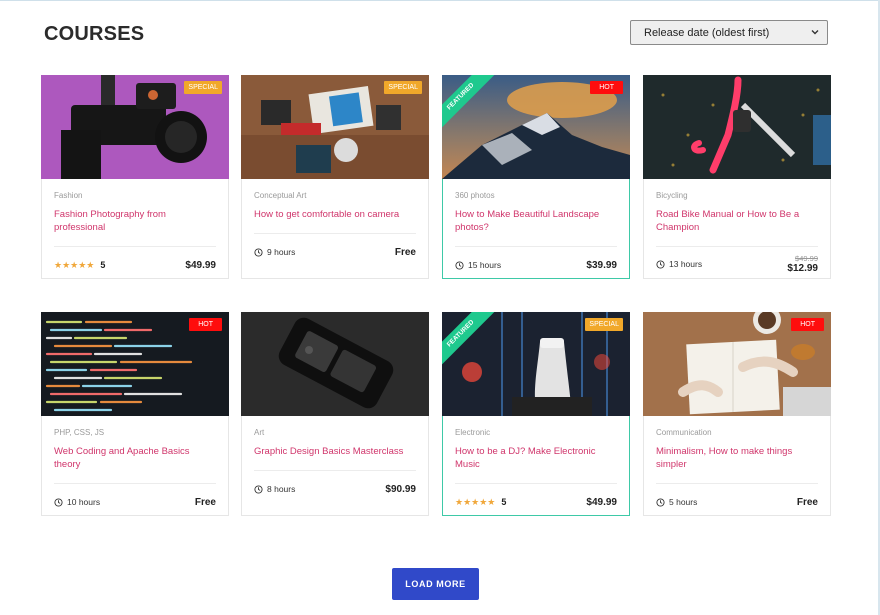 The image size is (880, 615). Describe the element at coordinates (94, 34) in the screenshot. I see `page-title: COURSES` at that location.